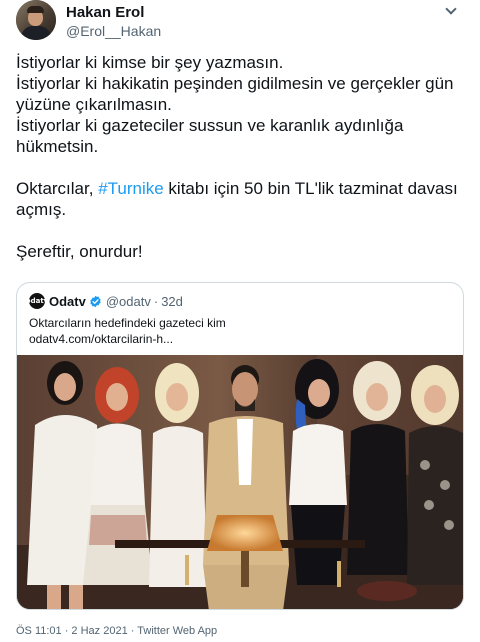  I want to click on author-handle: @Erol__Hakan, so click(113, 31).